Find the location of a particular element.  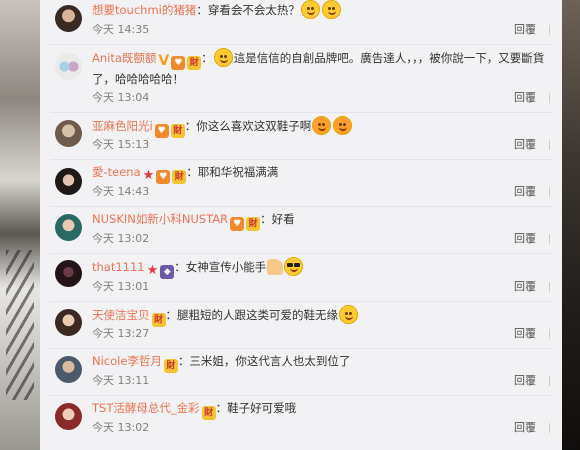

sweat-emoji is located at coordinates (348, 314).